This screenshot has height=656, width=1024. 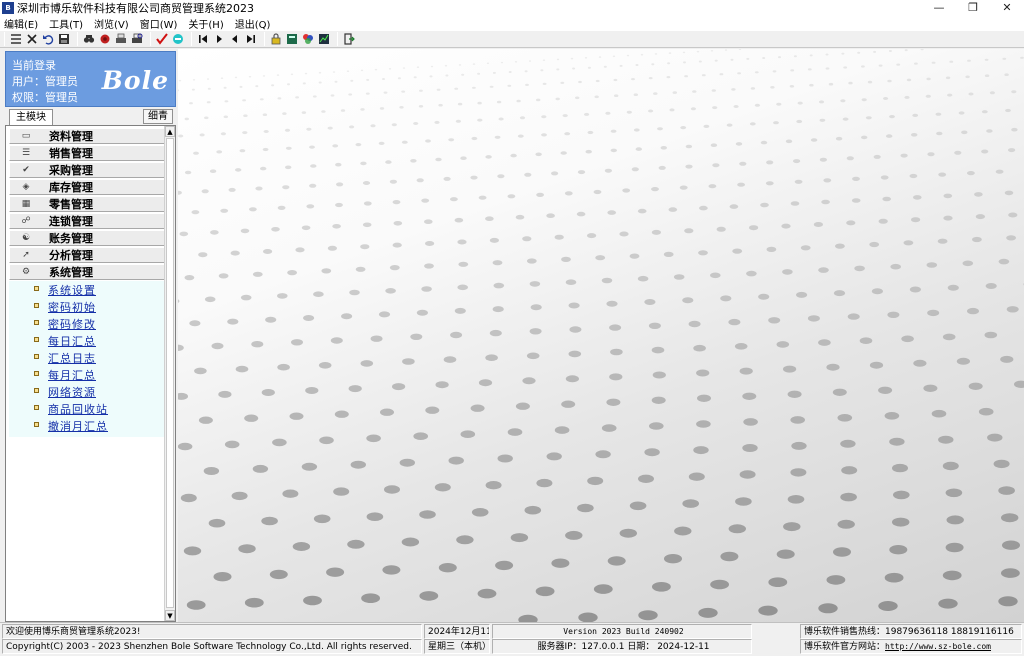 I want to click on last-icon, so click(x=251, y=39).